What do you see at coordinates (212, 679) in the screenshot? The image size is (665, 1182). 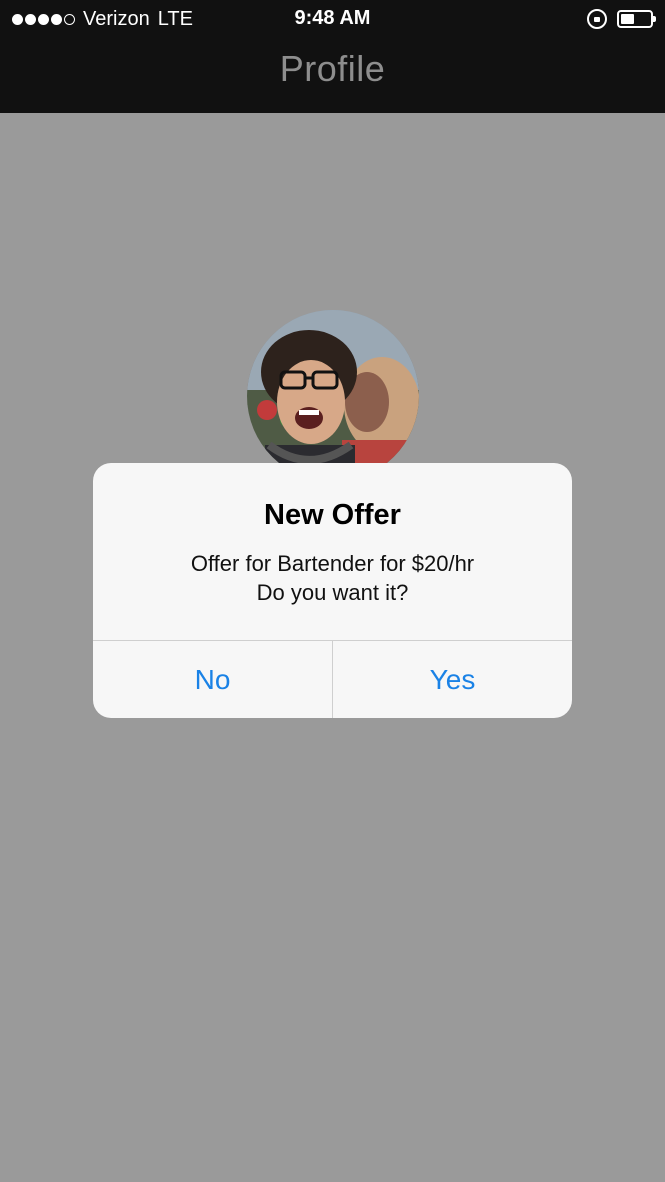 I see `no-button: No` at bounding box center [212, 679].